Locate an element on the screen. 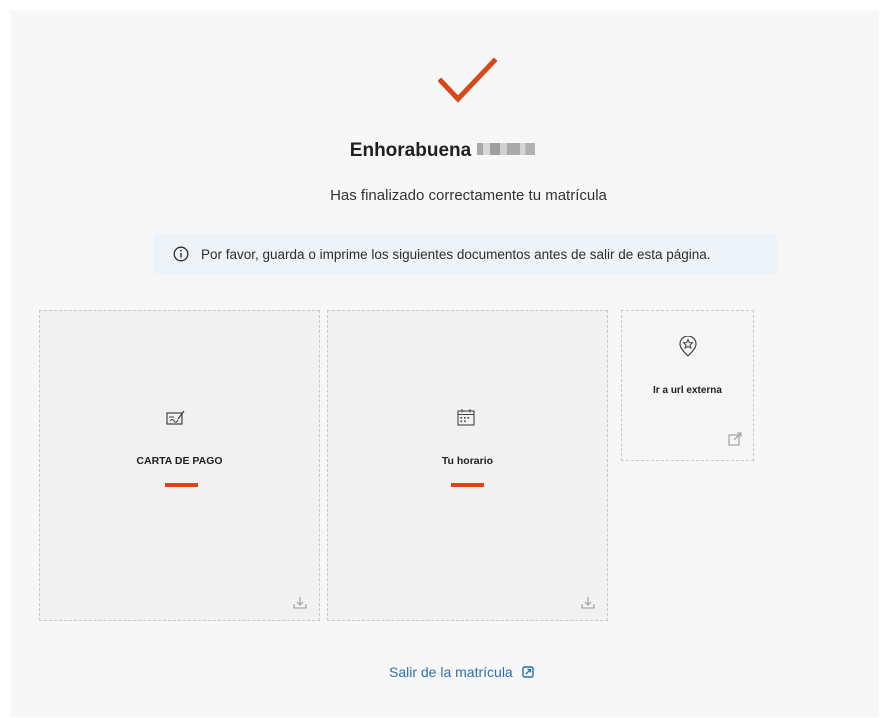 The height and width of the screenshot is (718, 885). external-link-card: Ir a url externa is located at coordinates (687, 385).